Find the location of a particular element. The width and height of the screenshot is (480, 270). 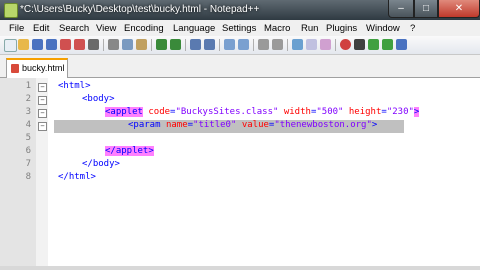

status-bar is located at coordinates (240, 268).